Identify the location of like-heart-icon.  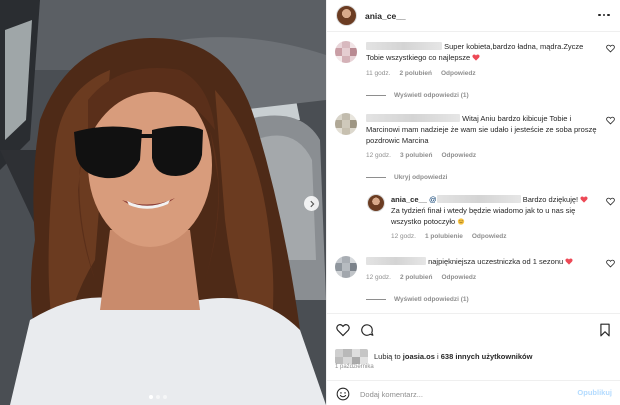
(343, 330).